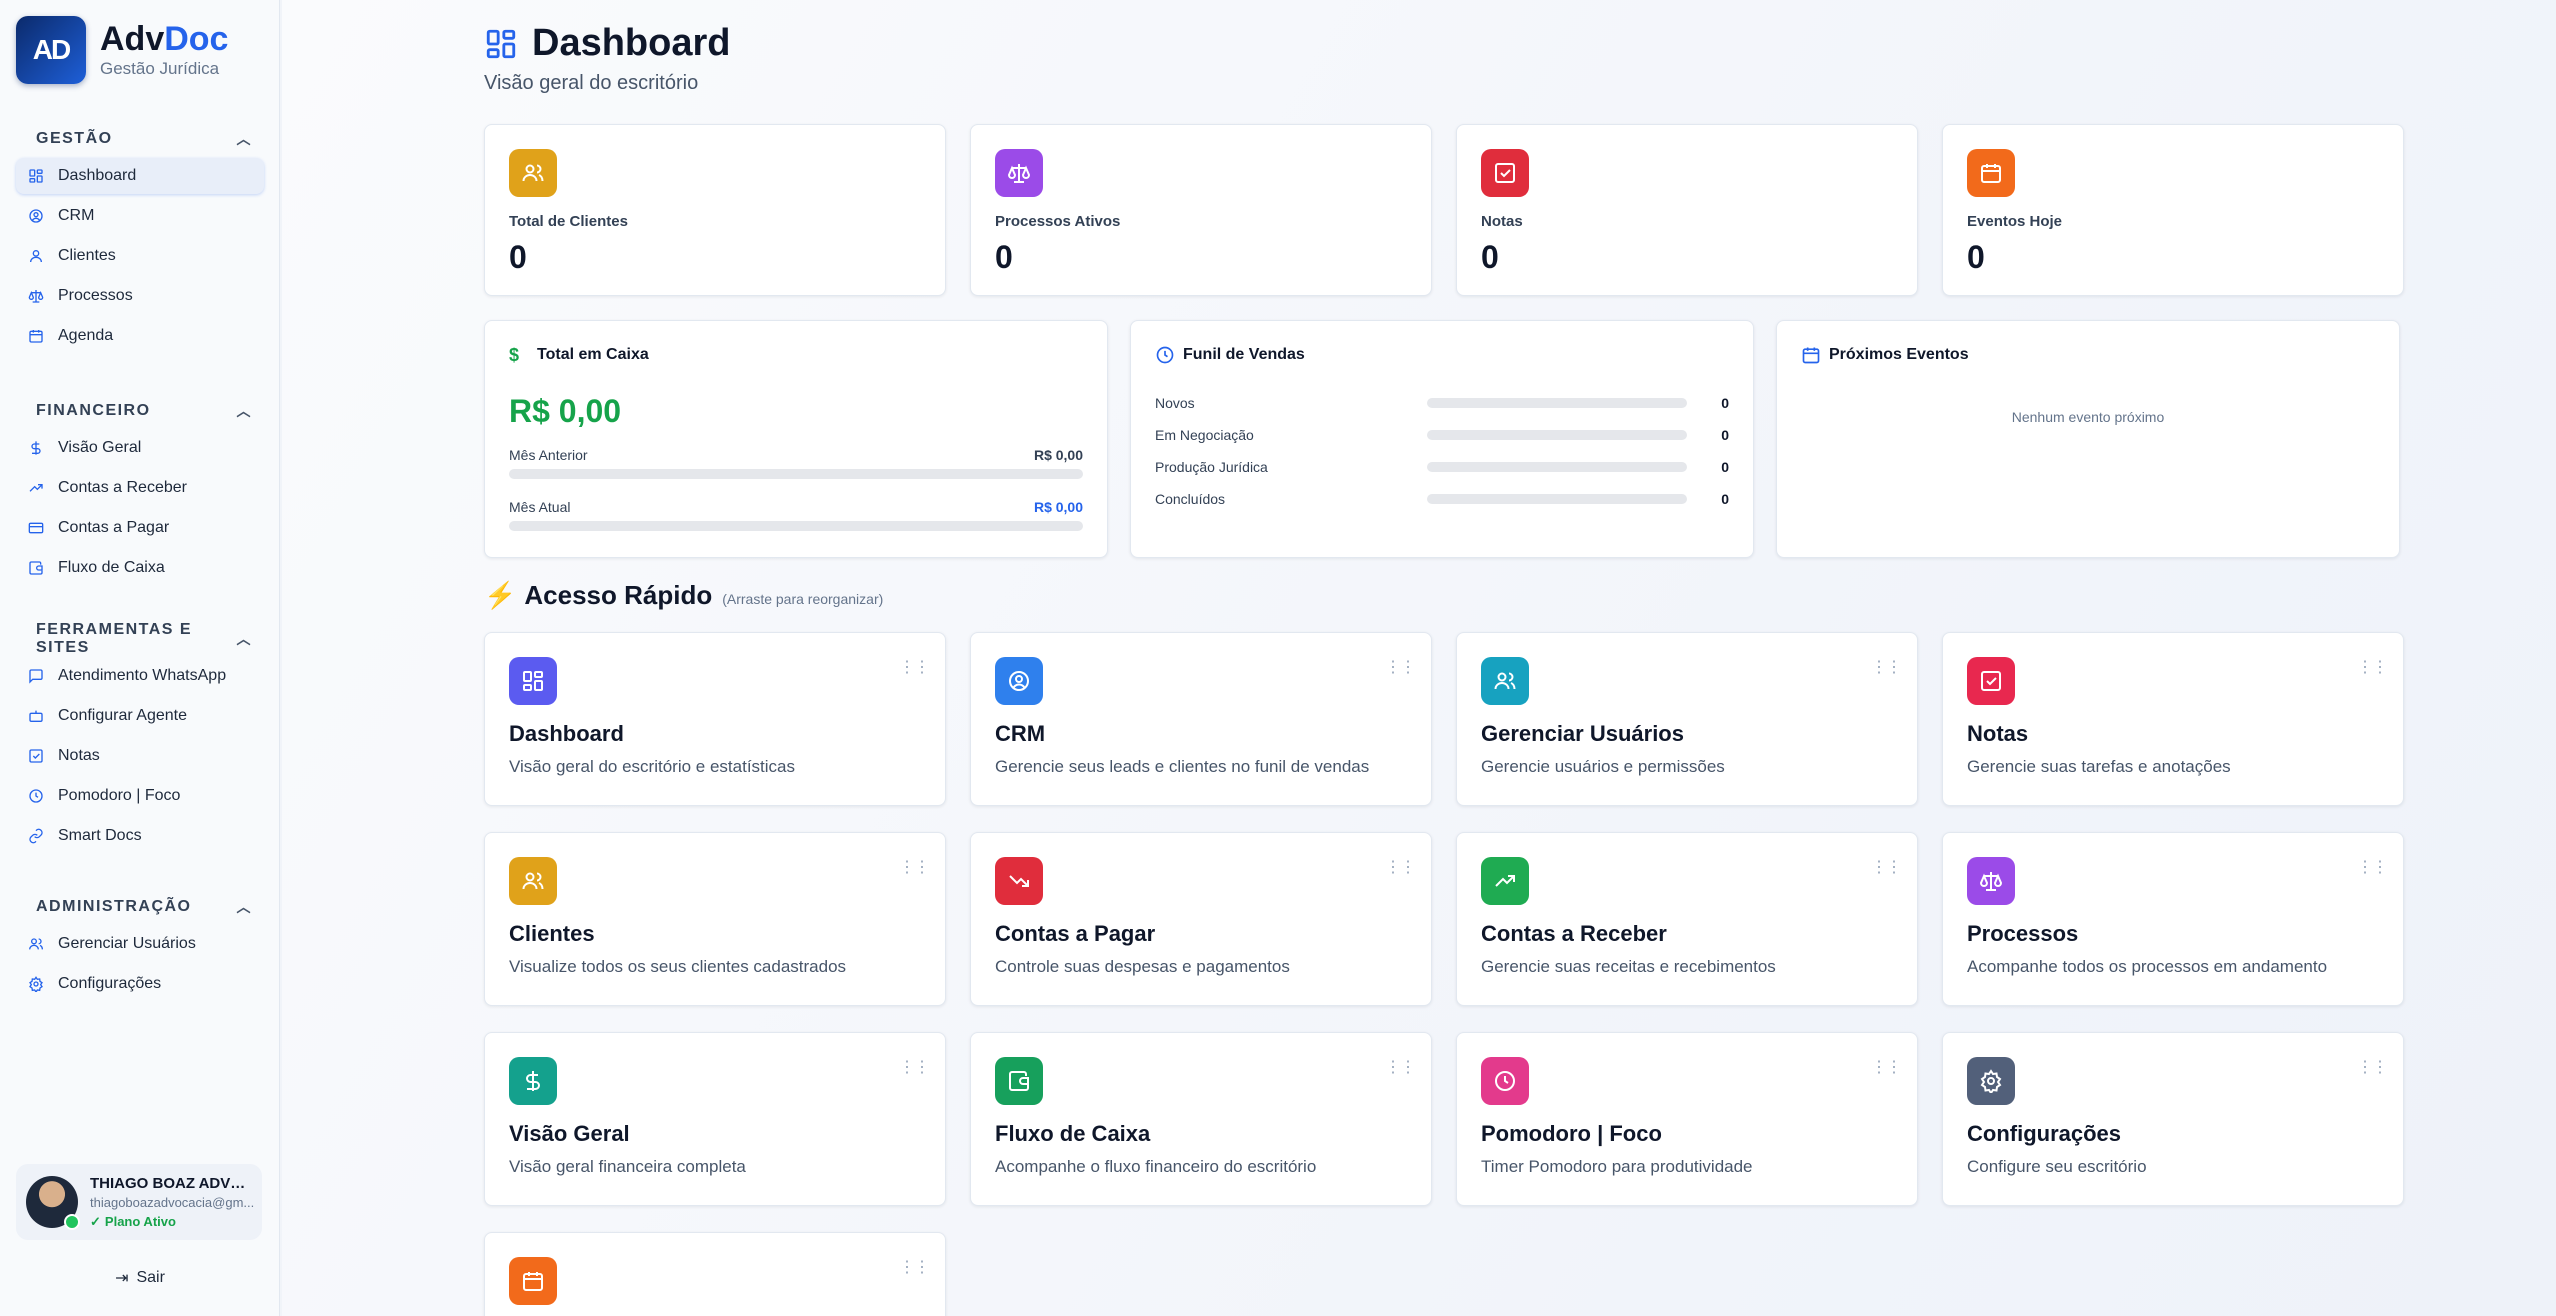 This screenshot has height=1316, width=2556. Describe the element at coordinates (140, 488) in the screenshot. I see `sidebar-item-contas-a-receber: Contas a Receber` at that location.